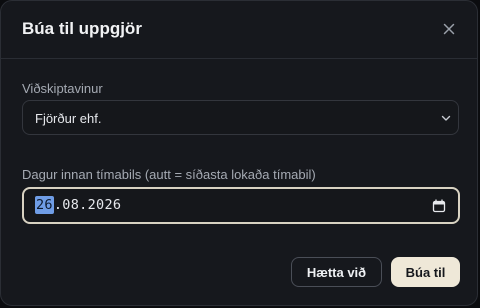 The image size is (480, 308). Describe the element at coordinates (446, 118) in the screenshot. I see `chevron-down-icon` at that location.